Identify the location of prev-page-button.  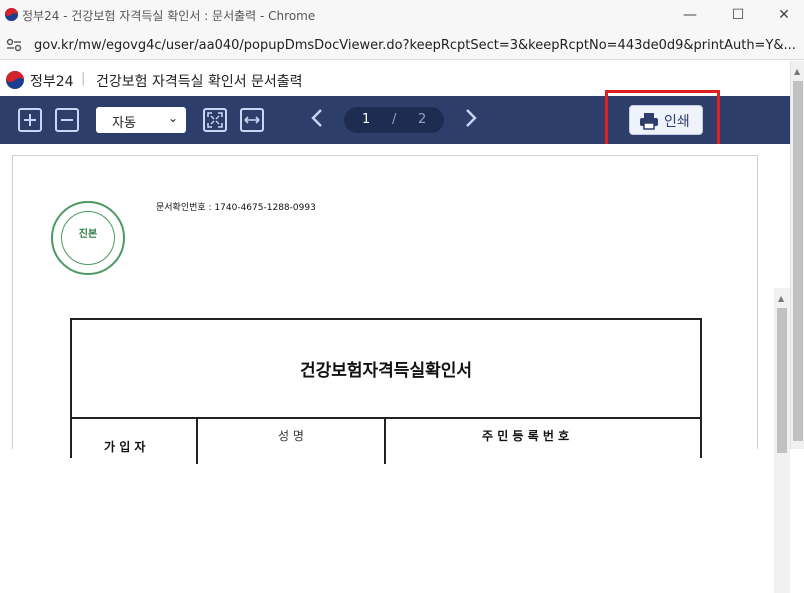
(317, 121).